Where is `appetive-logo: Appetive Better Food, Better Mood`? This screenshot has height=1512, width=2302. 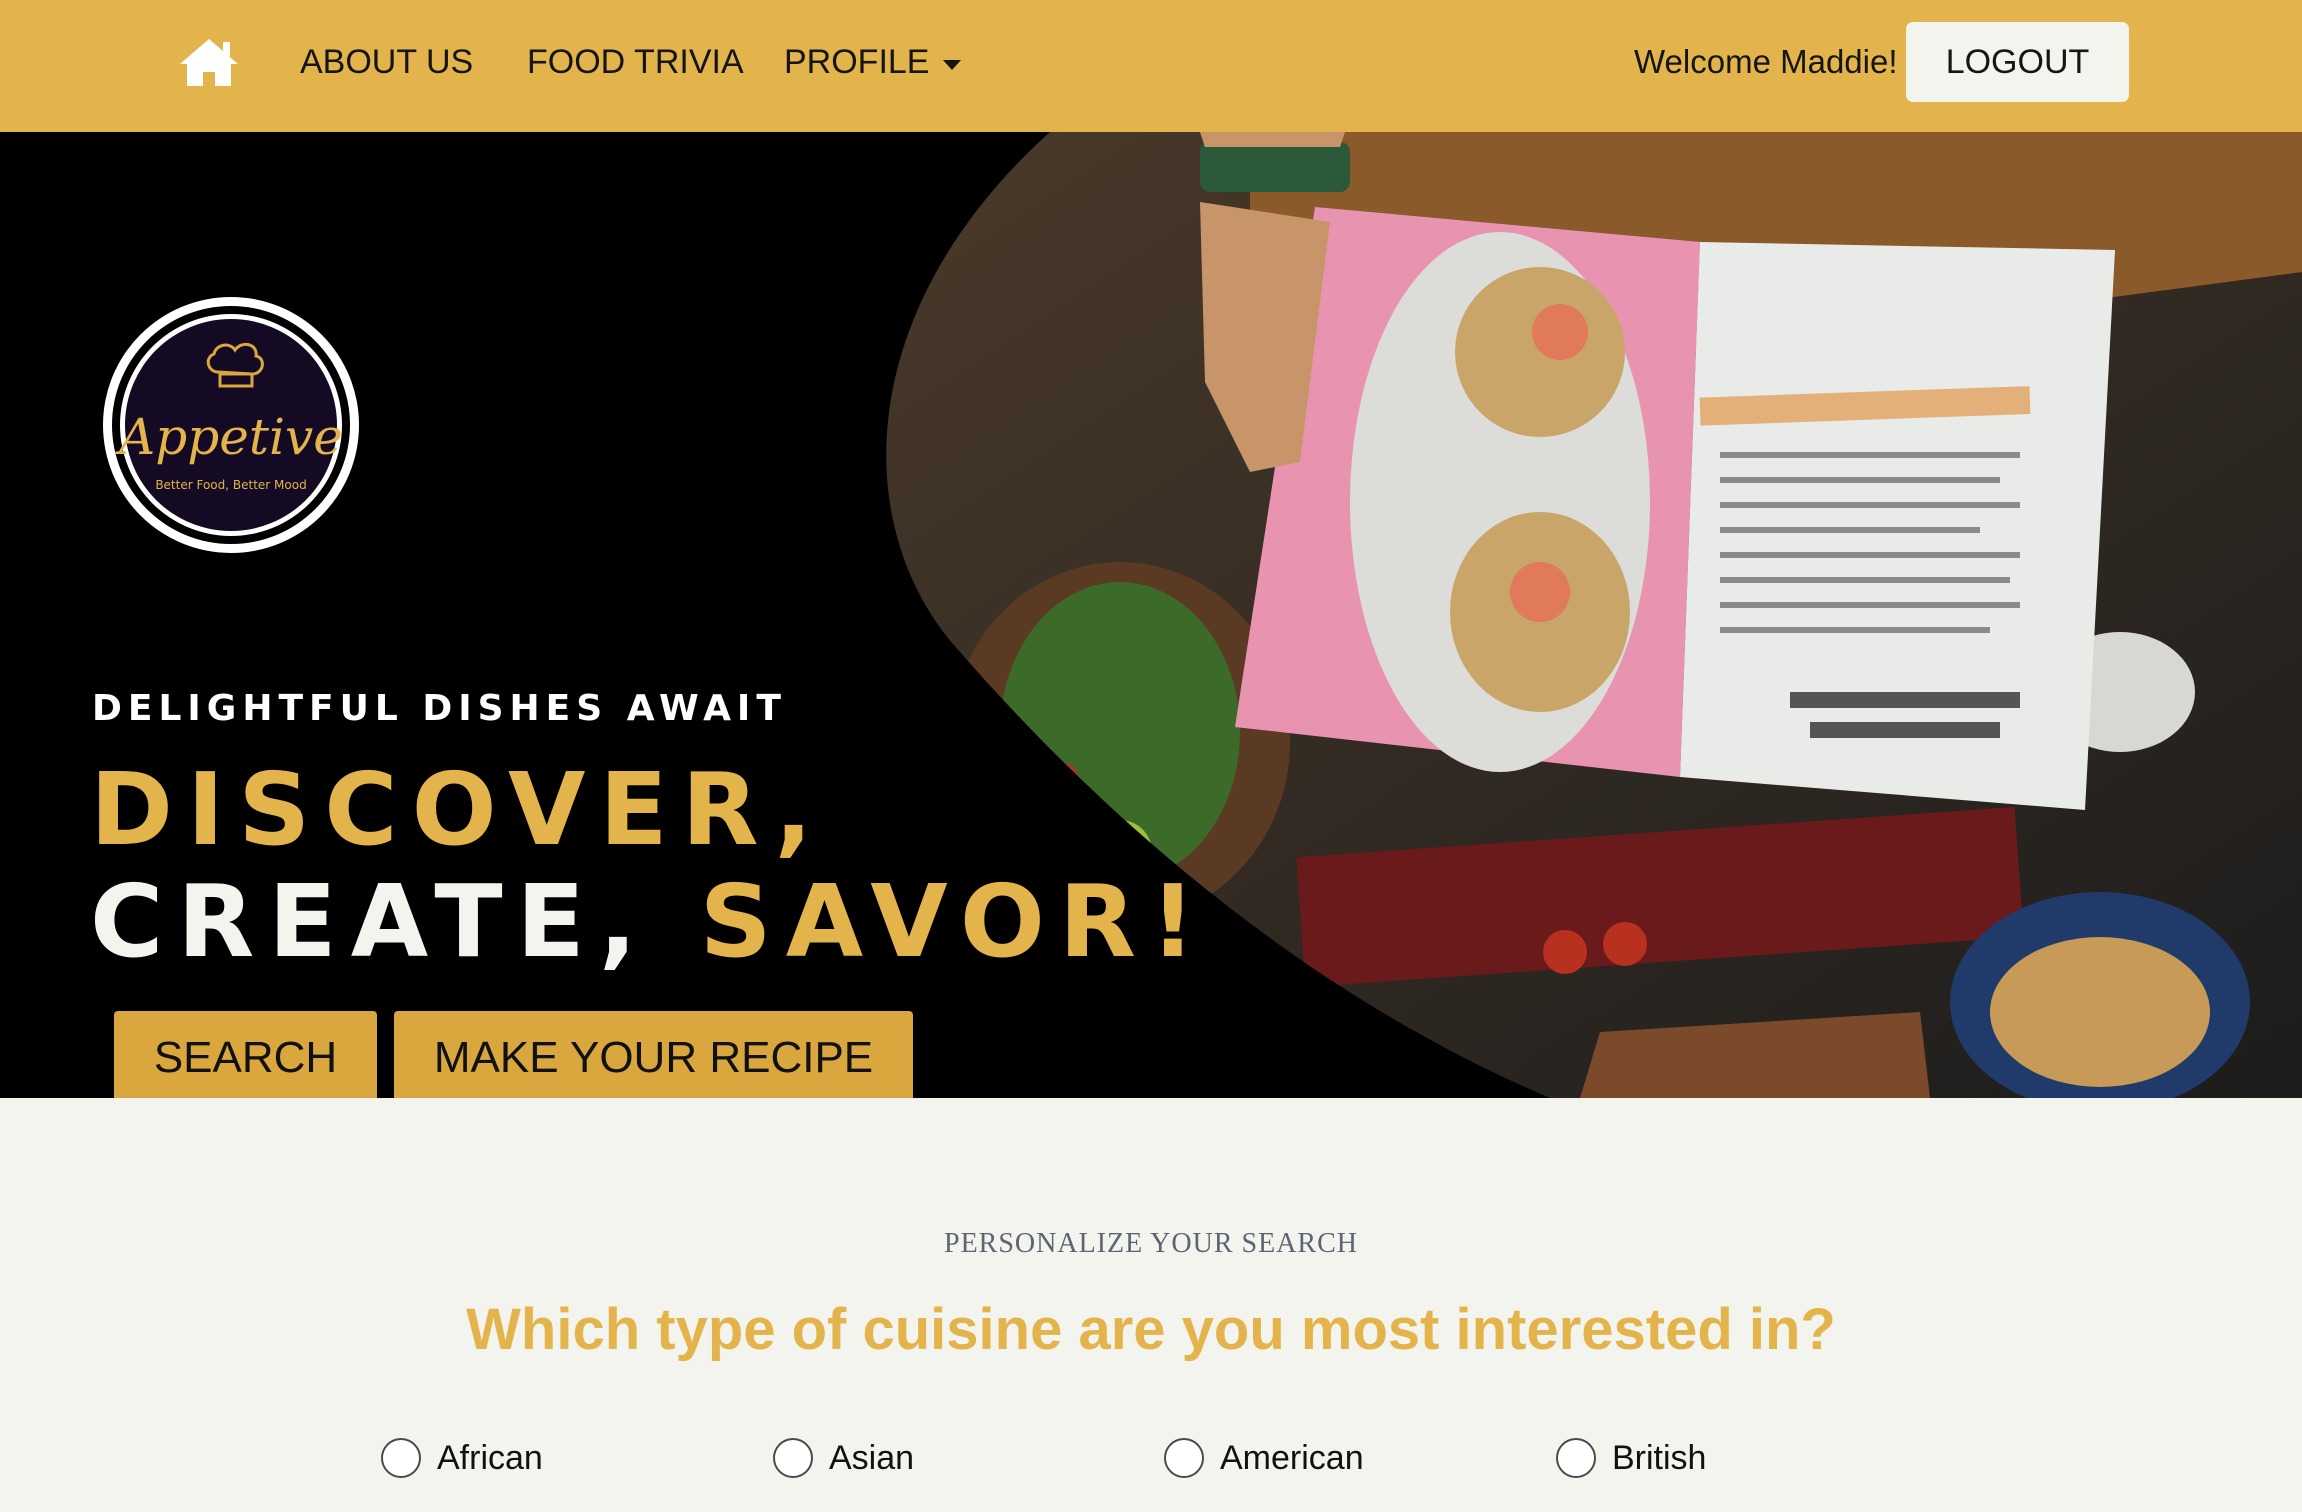
appetive-logo: Appetive Better Food, Better Mood is located at coordinates (231, 425).